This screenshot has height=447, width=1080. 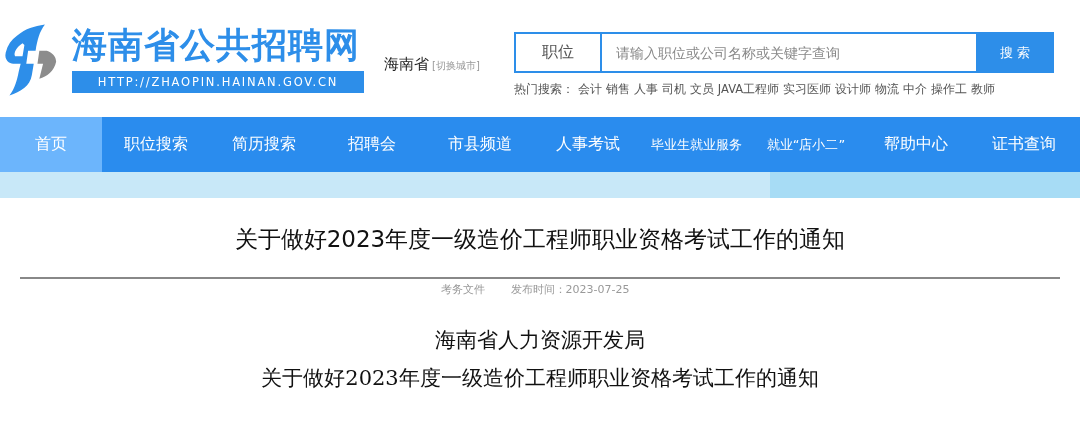 I want to click on hot-search-label: 热门搜索：, so click(x=543, y=89).